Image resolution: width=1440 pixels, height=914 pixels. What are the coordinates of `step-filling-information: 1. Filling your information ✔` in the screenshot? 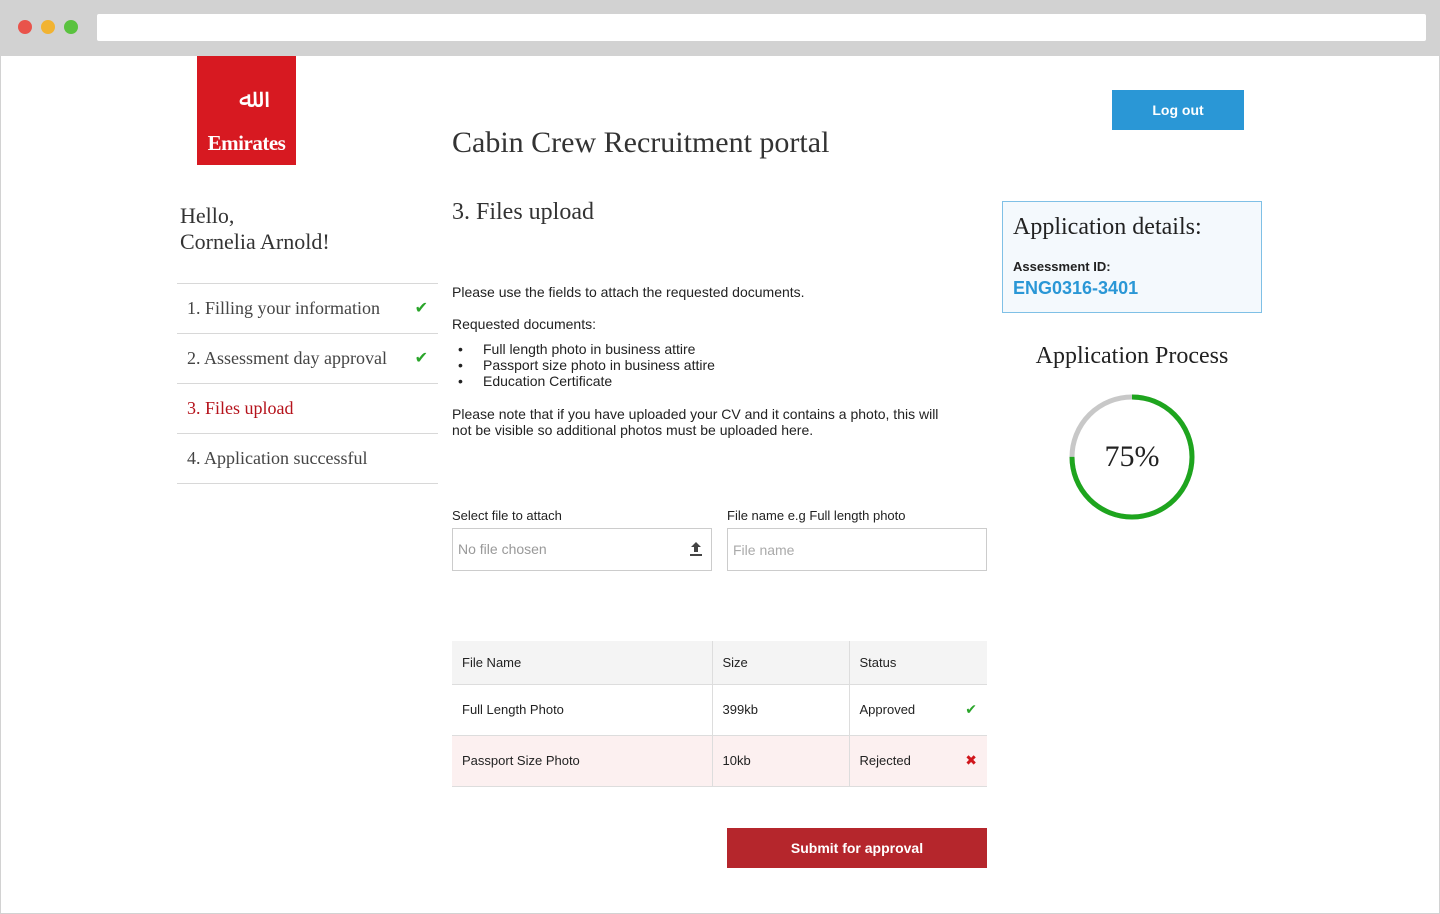 It's located at (307, 309).